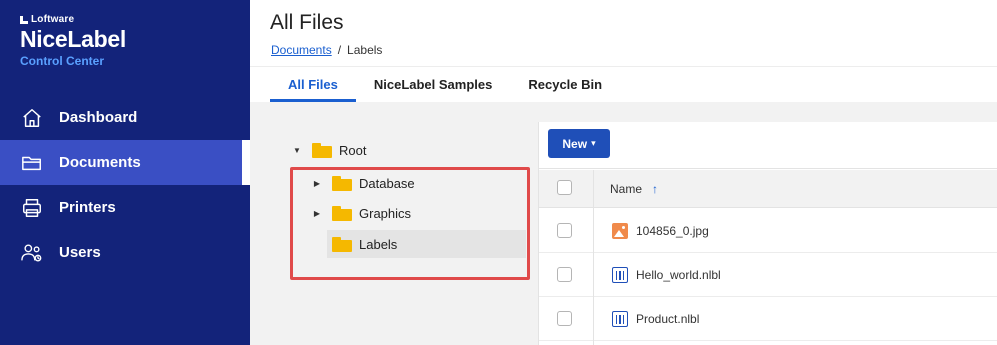  I want to click on file-name-cell: Product.nlbl, so click(655, 319).